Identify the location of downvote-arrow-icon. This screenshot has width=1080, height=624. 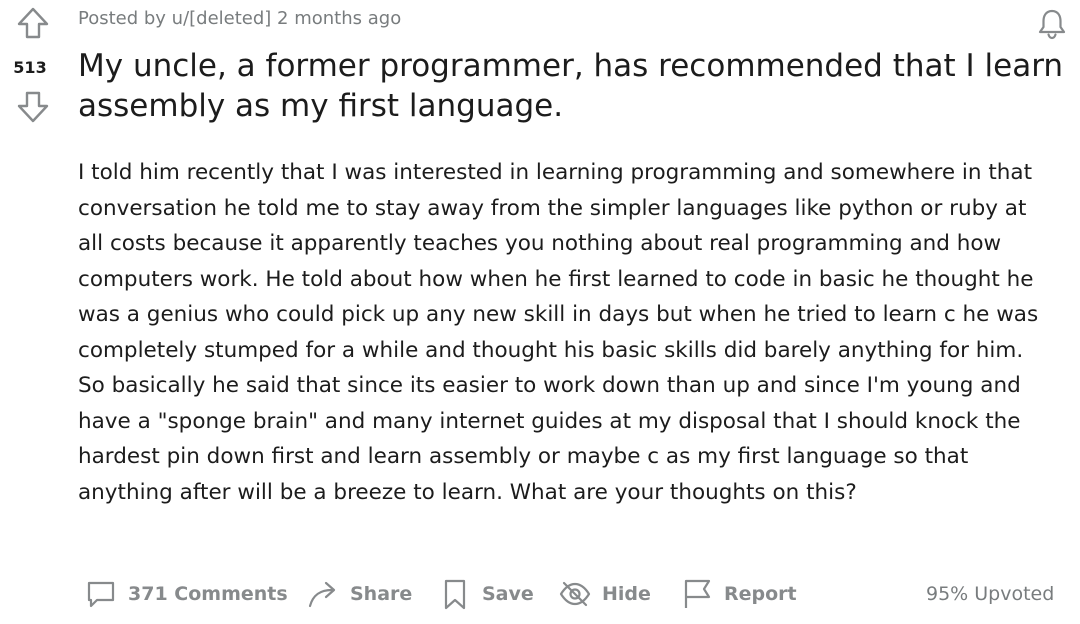
(33, 107).